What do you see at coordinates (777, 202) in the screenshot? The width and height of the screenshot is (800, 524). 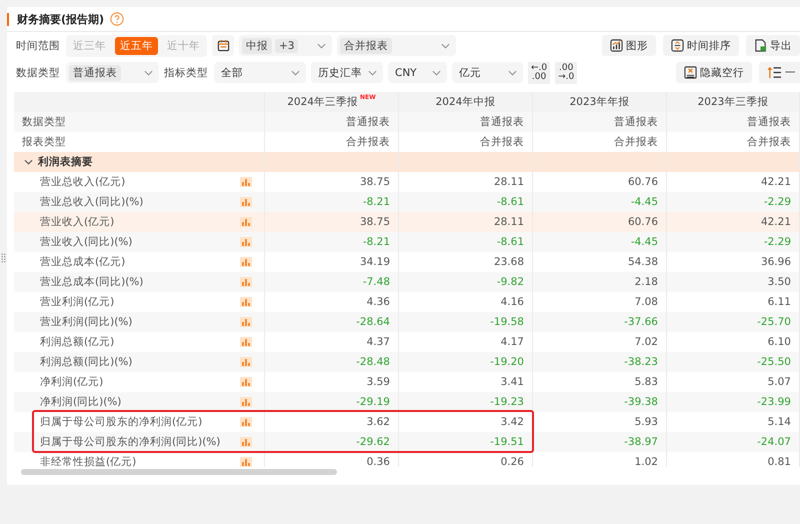 I see `table-cell: -2.29` at bounding box center [777, 202].